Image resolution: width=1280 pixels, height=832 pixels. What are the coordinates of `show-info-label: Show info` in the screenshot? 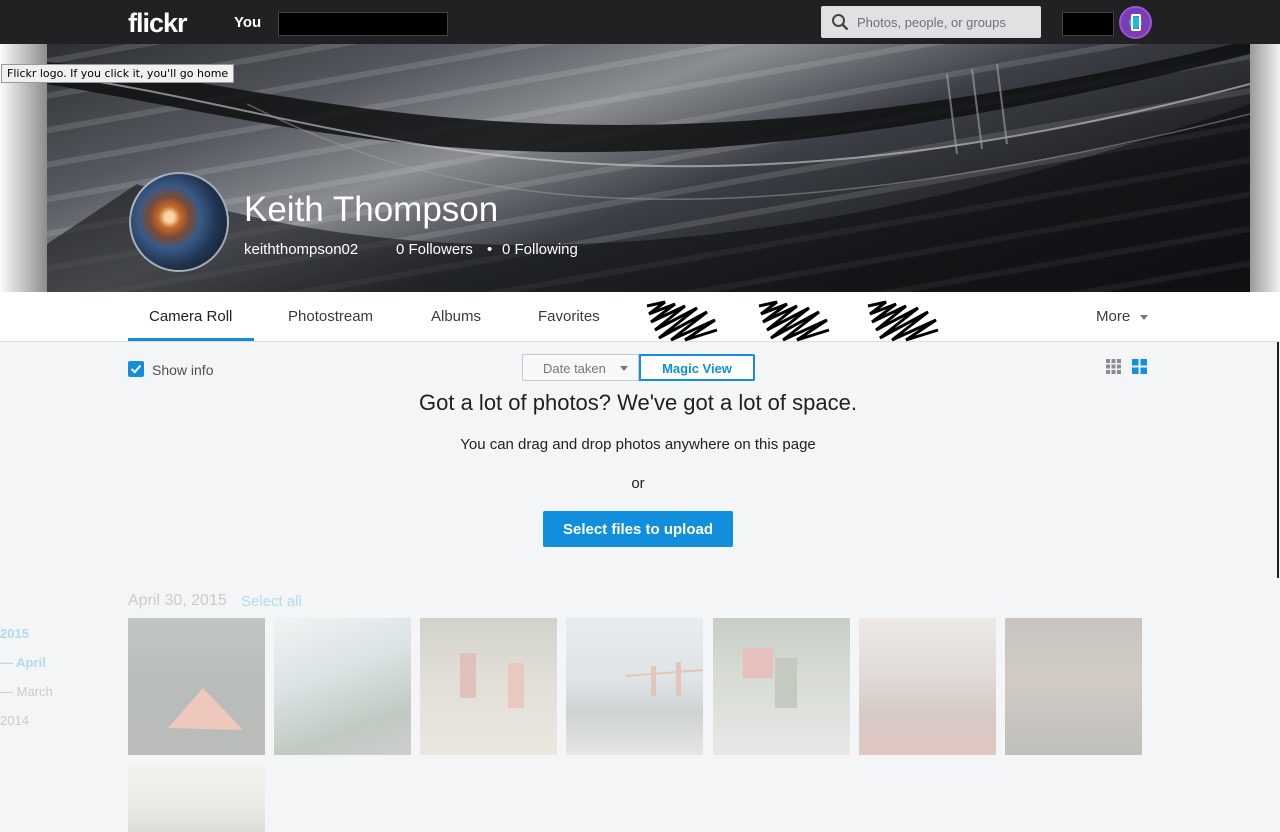 It's located at (182, 370).